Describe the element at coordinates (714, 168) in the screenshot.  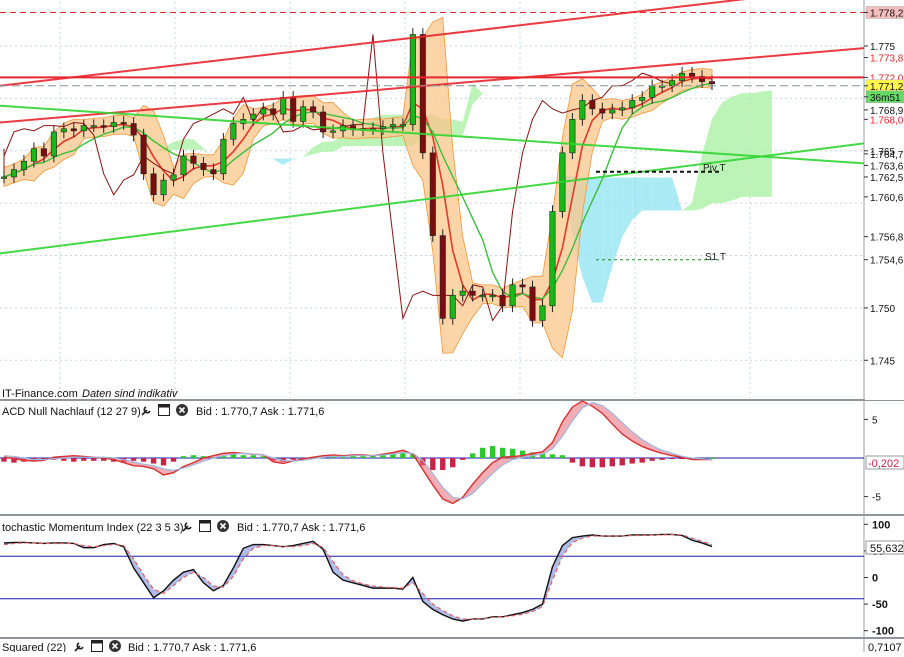
I see `pivot-label: Piv T` at that location.